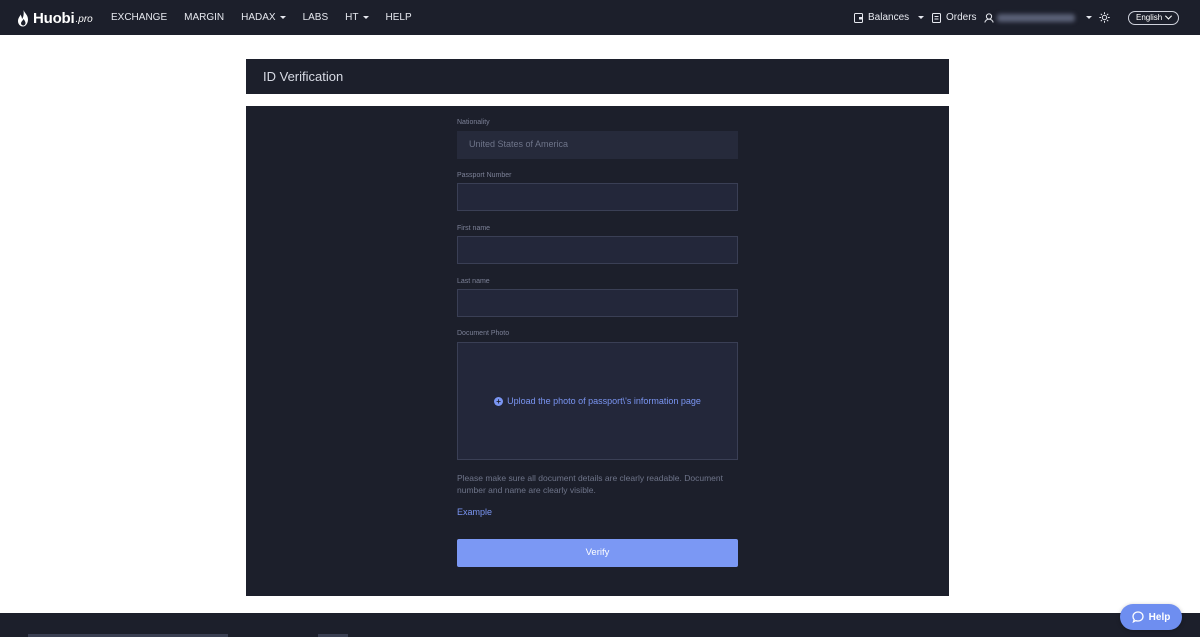  I want to click on chat-bubble-icon, so click(1138, 617).